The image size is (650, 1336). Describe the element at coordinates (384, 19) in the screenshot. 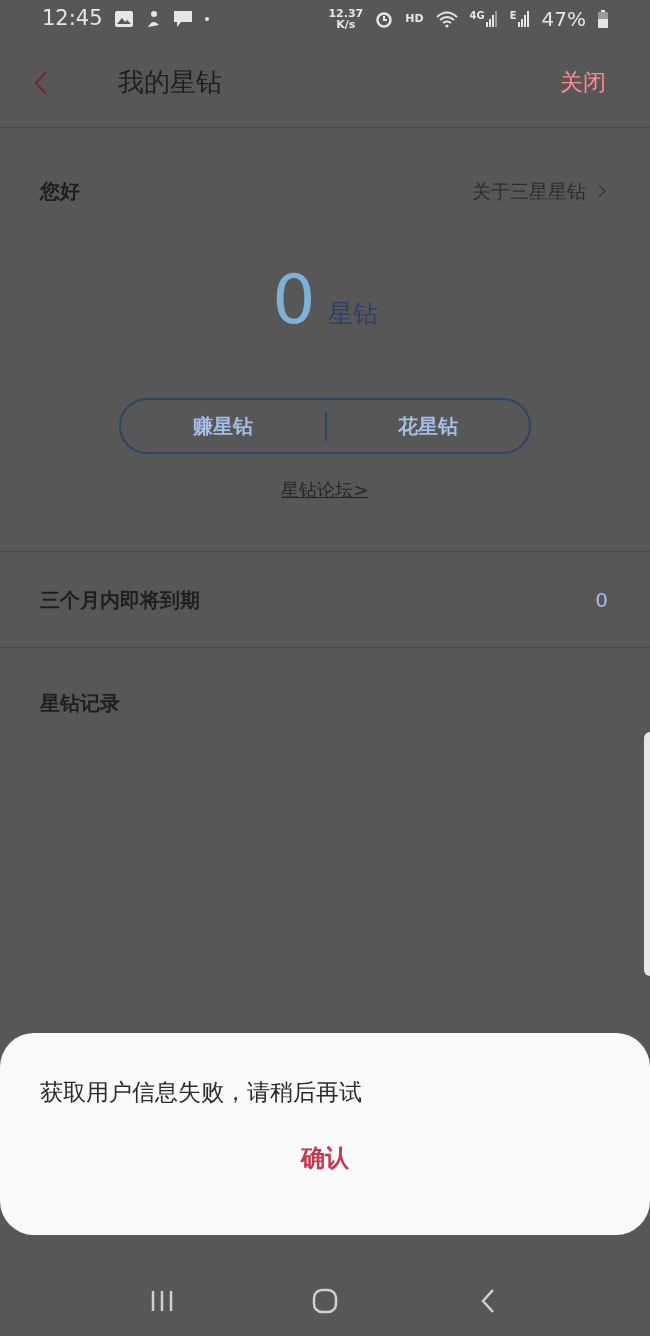

I see `alarm-icon` at that location.